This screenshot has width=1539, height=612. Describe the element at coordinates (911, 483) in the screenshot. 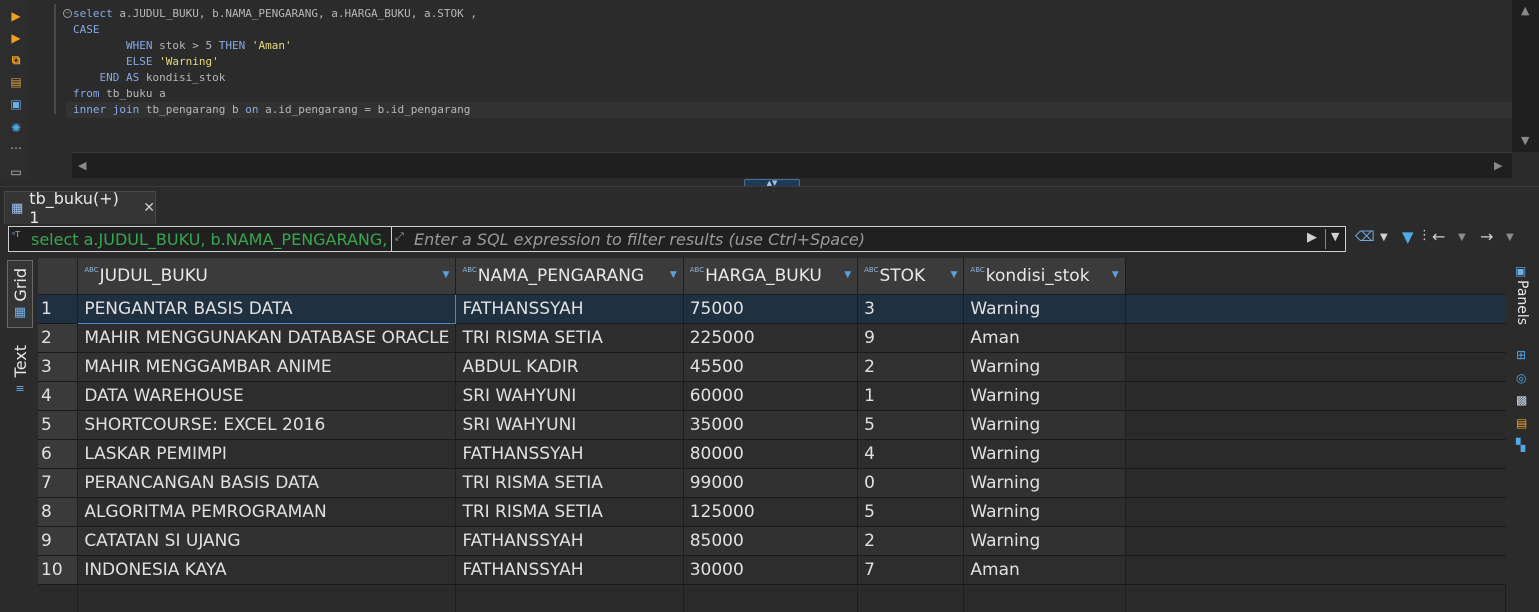

I see `table-cell: 0` at that location.